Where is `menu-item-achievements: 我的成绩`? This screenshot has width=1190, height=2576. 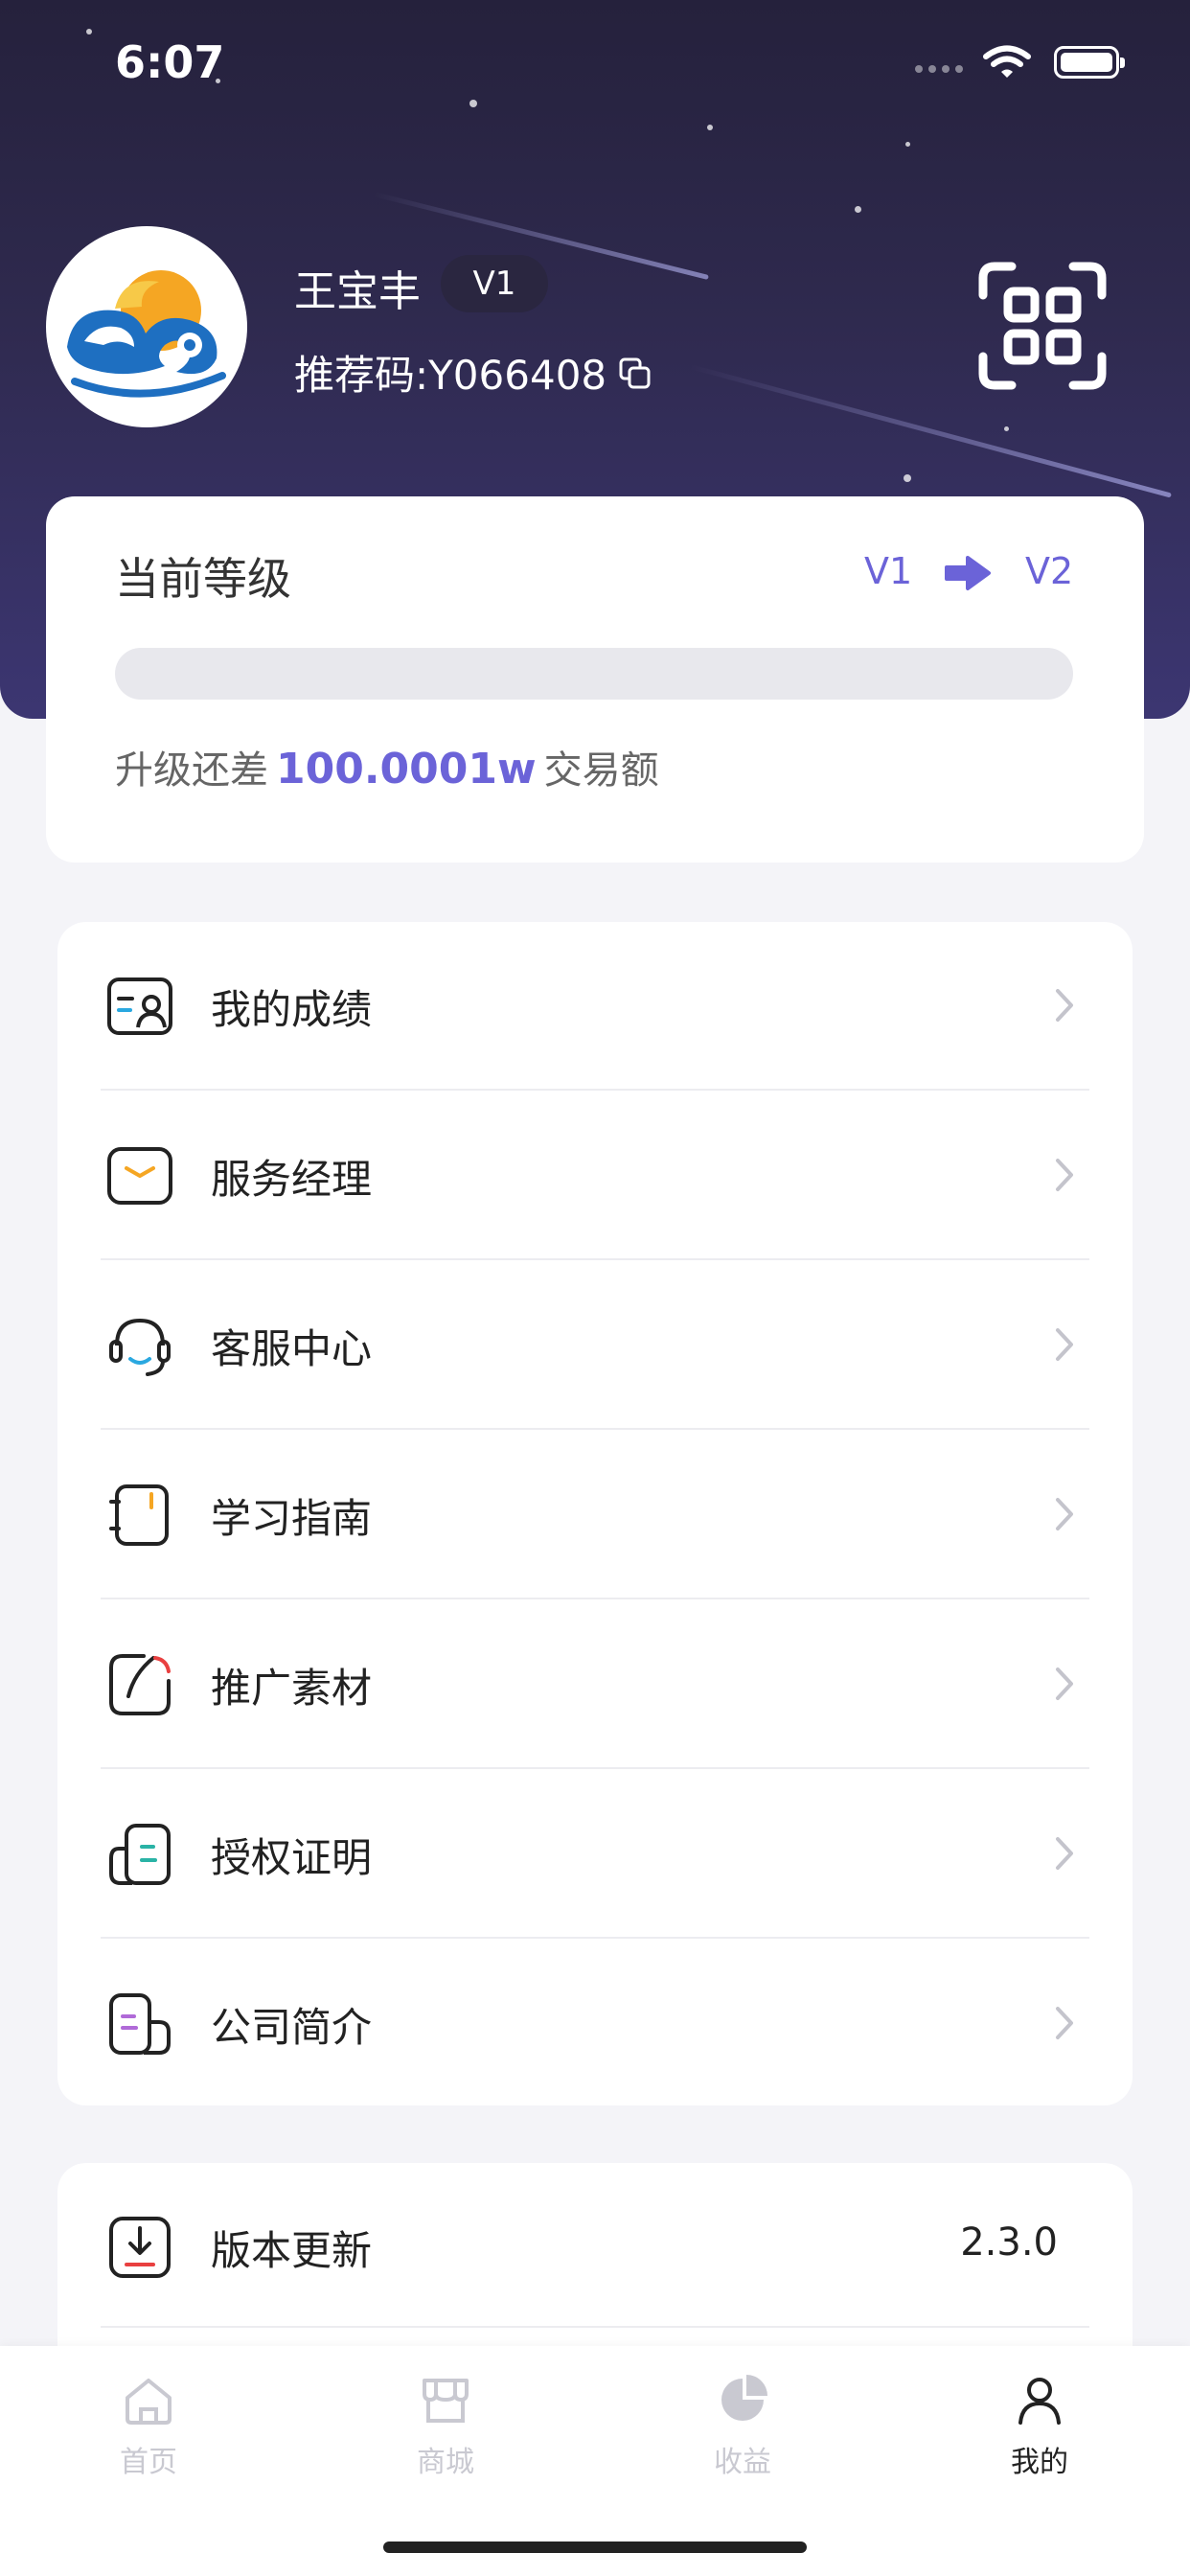 menu-item-achievements: 我的成绩 is located at coordinates (595, 1006).